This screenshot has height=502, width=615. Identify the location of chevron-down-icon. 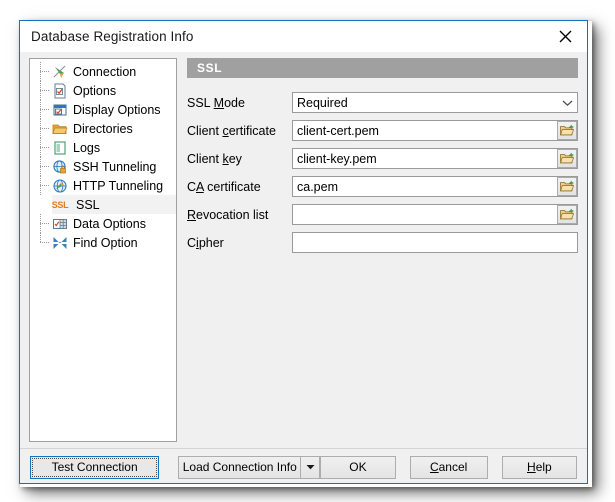
(567, 102).